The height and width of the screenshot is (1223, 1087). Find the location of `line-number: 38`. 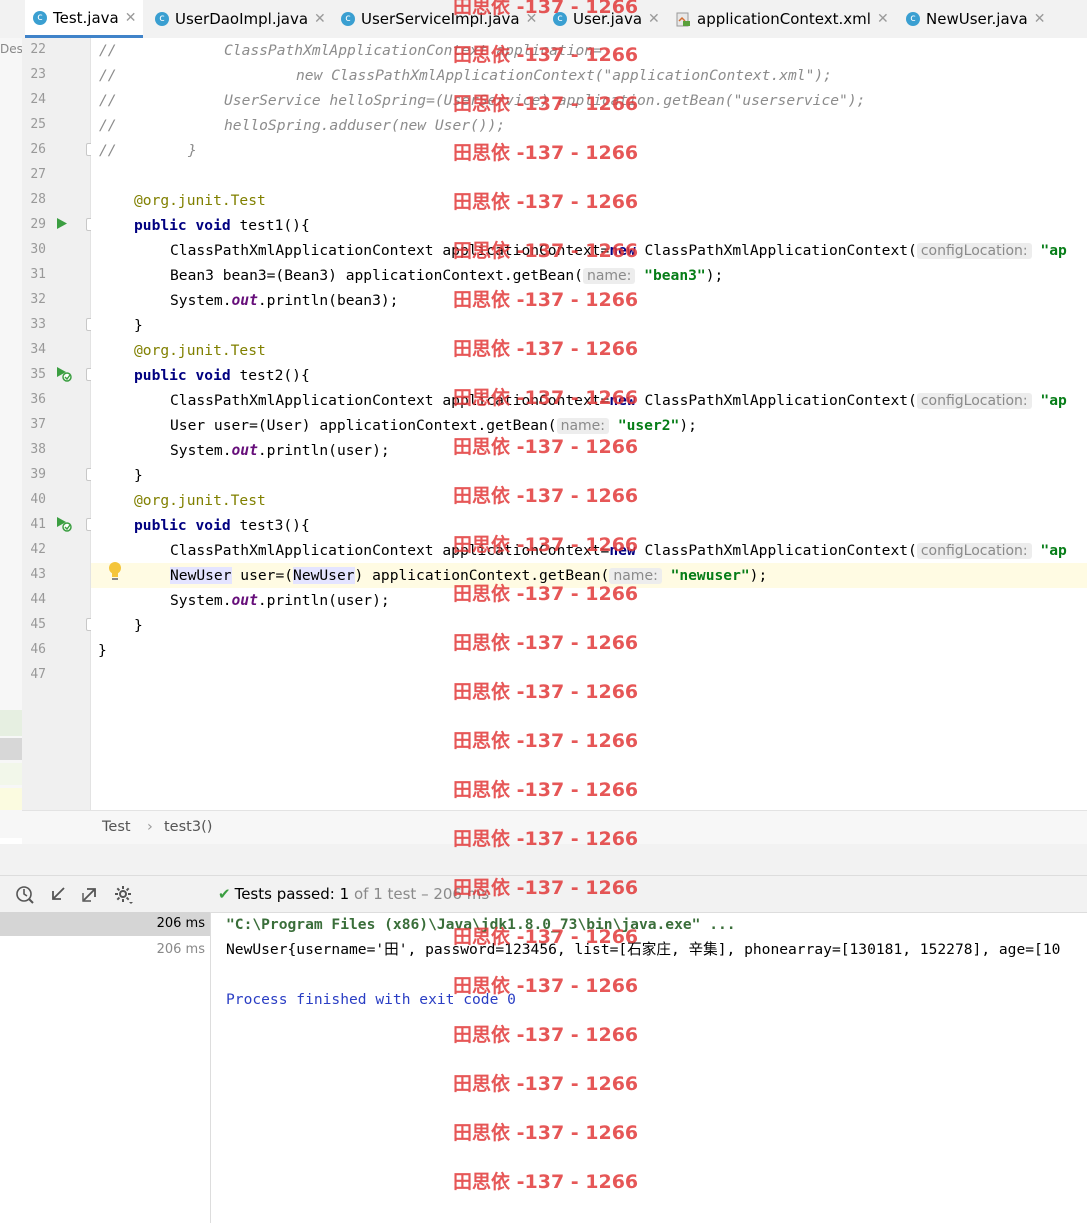

line-number: 38 is located at coordinates (38, 449).